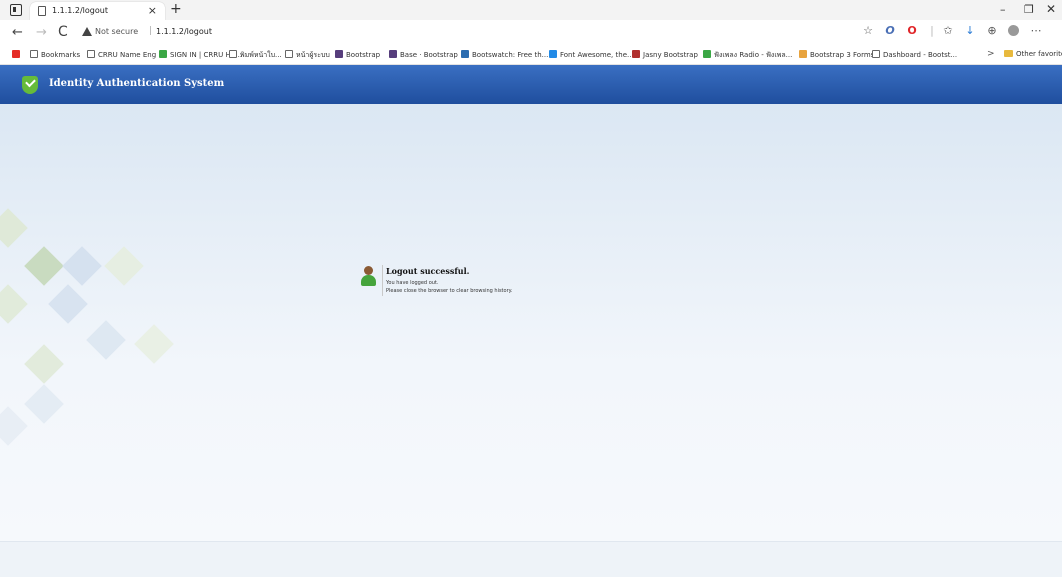 Image resolution: width=1062 pixels, height=577 pixels. Describe the element at coordinates (992, 31) in the screenshot. I see `collections-icon: ⊕` at that location.